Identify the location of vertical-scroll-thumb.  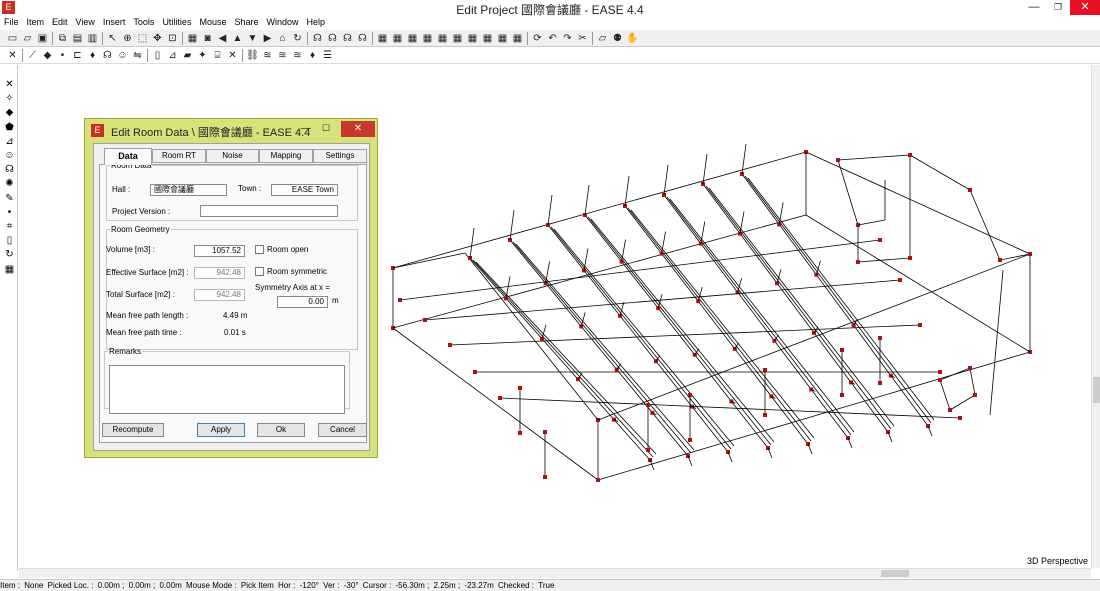
(1096, 390).